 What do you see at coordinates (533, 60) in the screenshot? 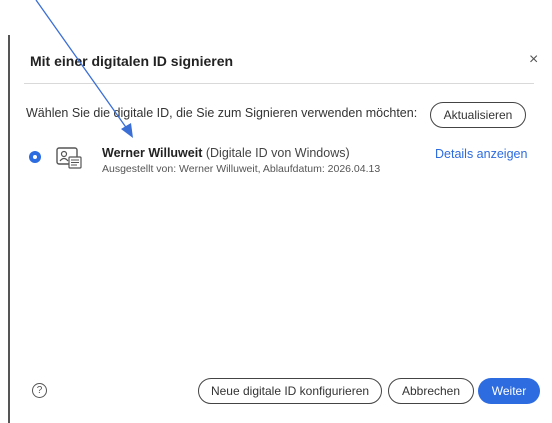
I see `close-icon: ×` at bounding box center [533, 60].